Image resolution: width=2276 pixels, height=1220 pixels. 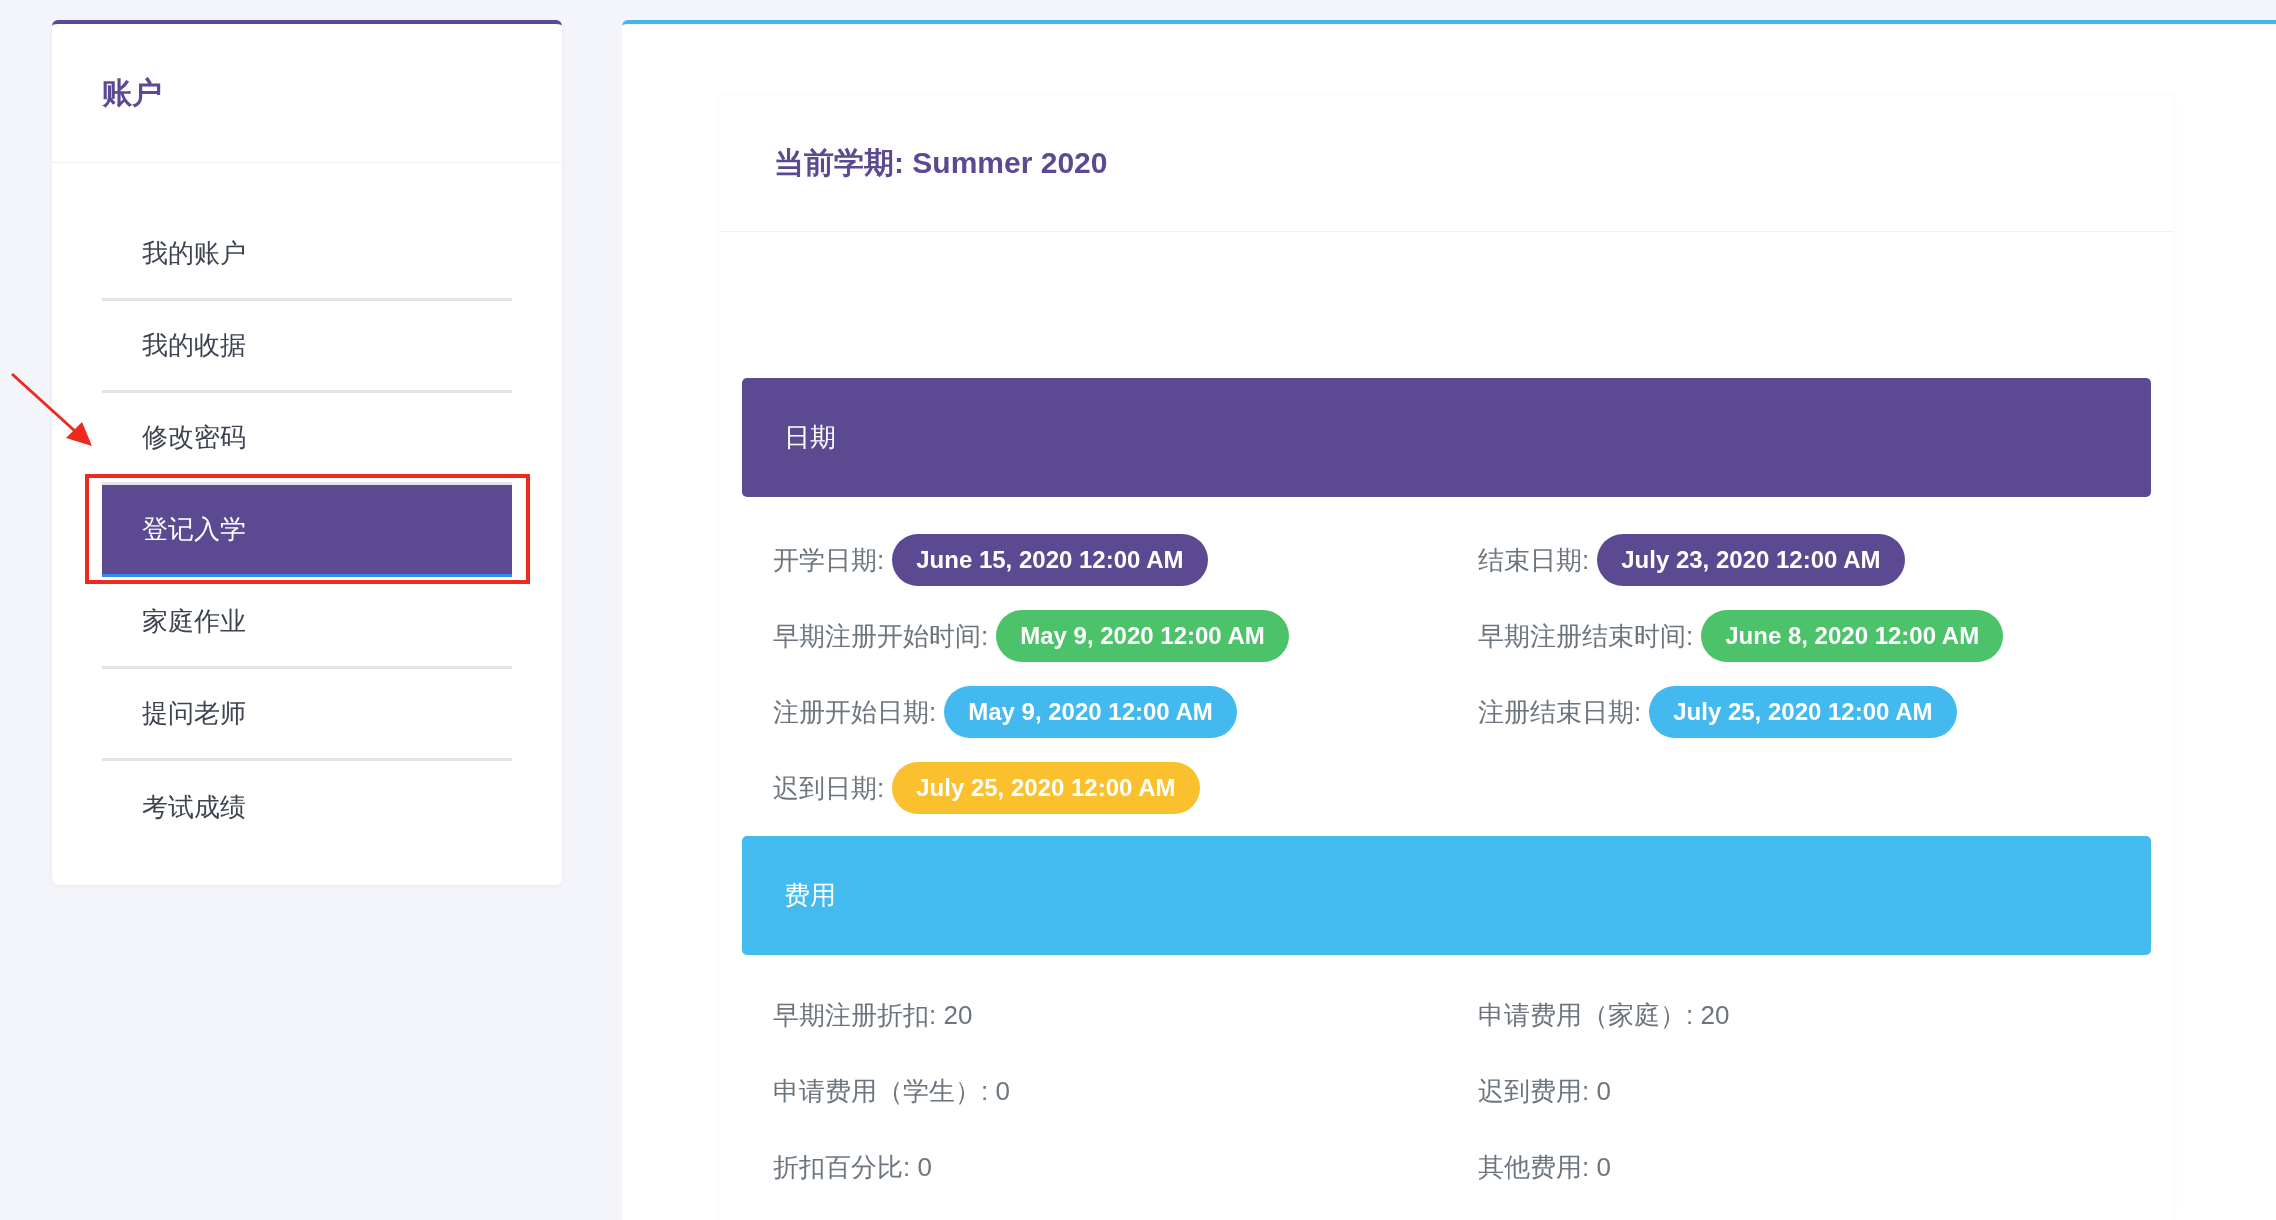 I want to click on fee-text: 申请费用（家庭）: 20, so click(x=1604, y=1015).